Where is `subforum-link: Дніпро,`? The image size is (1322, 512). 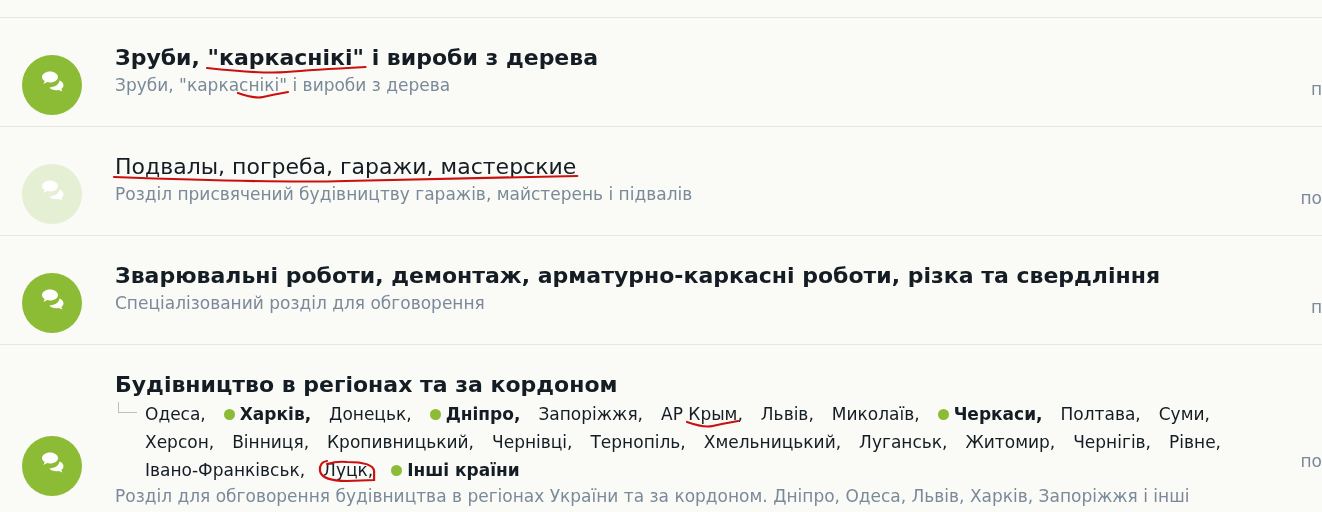 subforum-link: Дніпро, is located at coordinates (475, 414).